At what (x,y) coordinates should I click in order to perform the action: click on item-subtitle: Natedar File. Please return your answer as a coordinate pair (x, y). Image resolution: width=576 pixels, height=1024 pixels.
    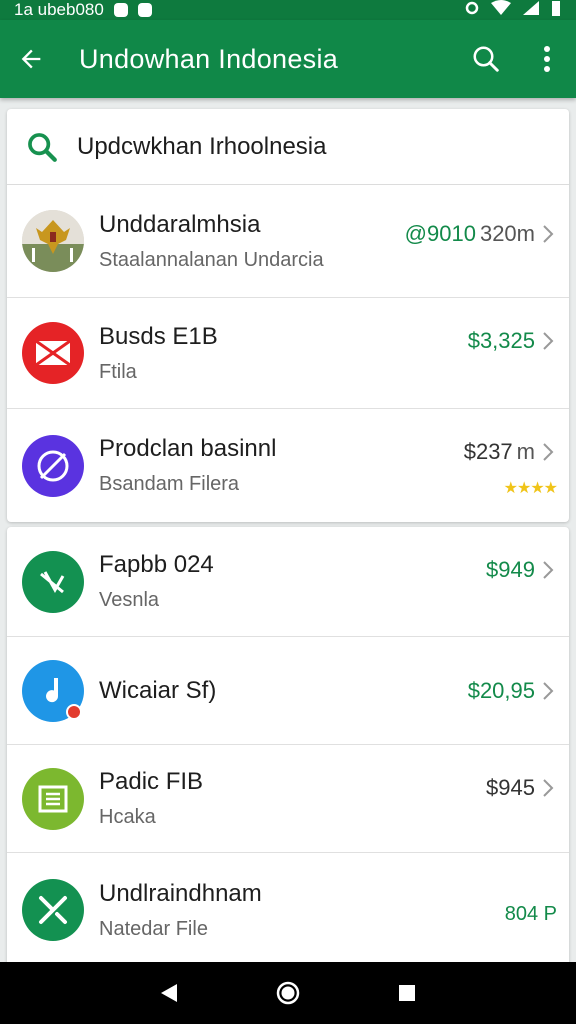
    Looking at the image, I should click on (153, 928).